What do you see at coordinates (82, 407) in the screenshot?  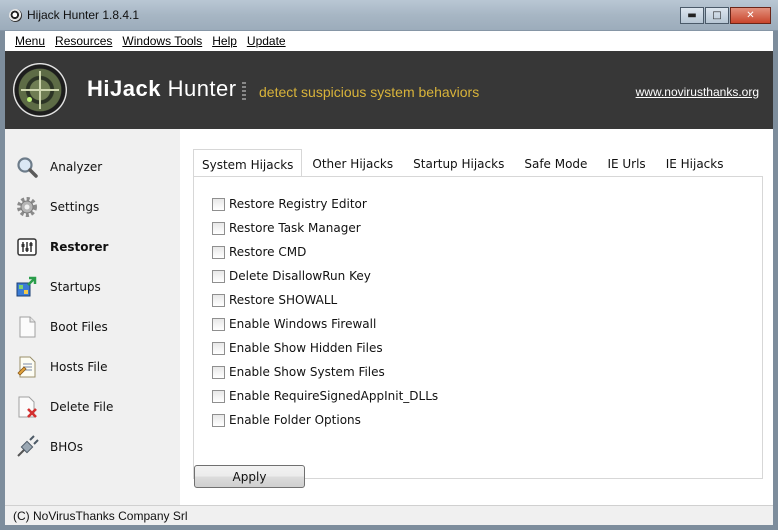 I see `sidebar-item-label: Delete File` at bounding box center [82, 407].